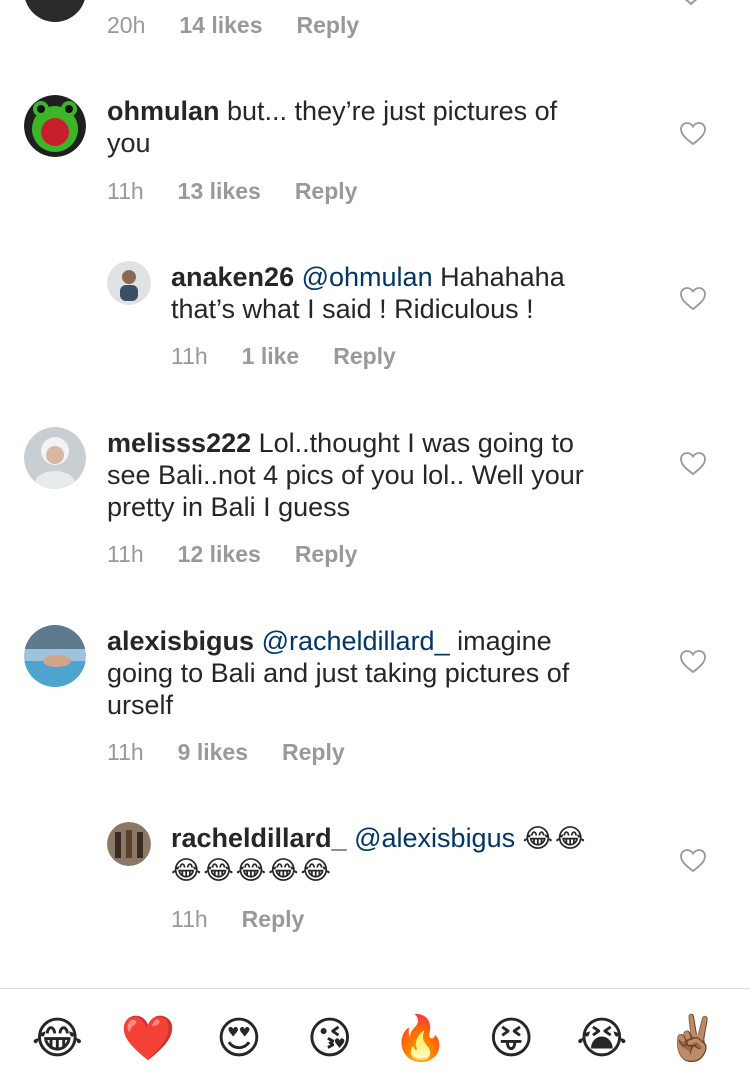 The height and width of the screenshot is (1088, 750). What do you see at coordinates (179, 443) in the screenshot?
I see `comment-username: melisss222` at bounding box center [179, 443].